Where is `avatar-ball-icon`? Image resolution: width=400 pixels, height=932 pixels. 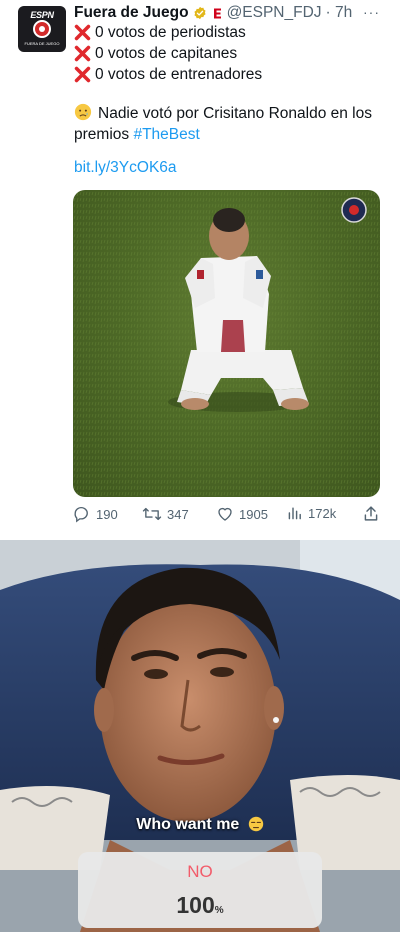 avatar-ball-icon is located at coordinates (42, 29).